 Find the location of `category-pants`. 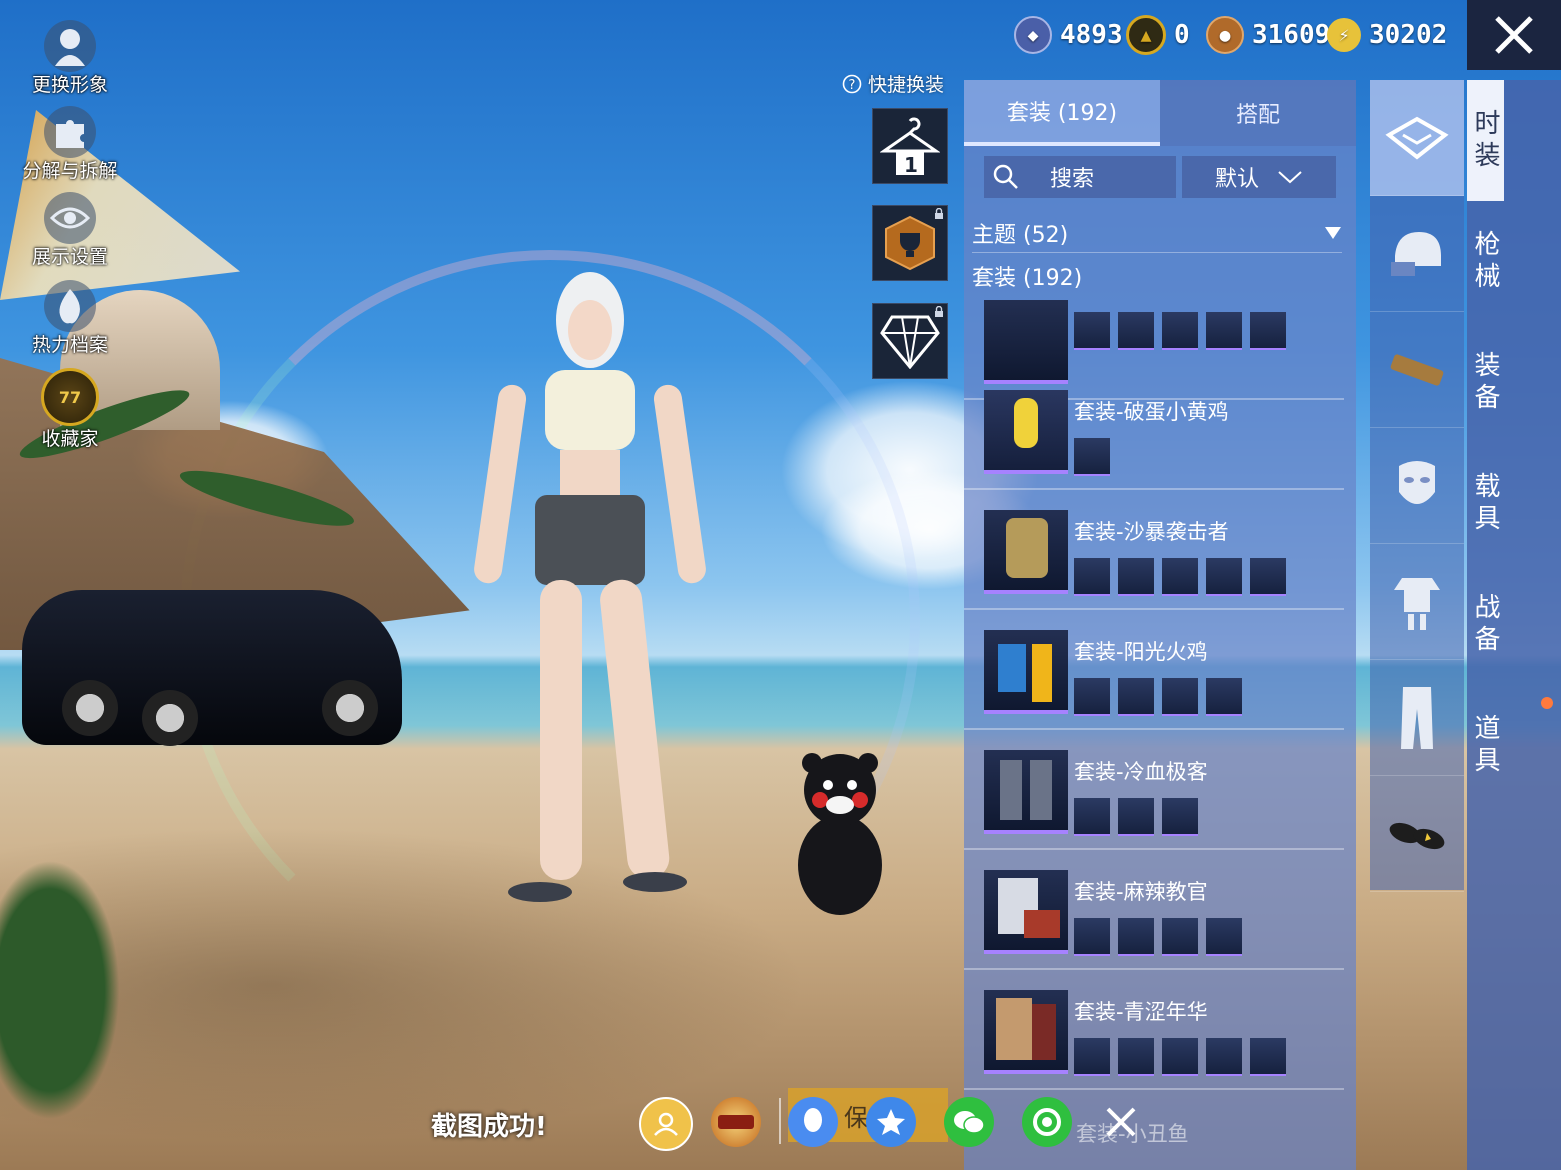

category-pants is located at coordinates (1417, 718).